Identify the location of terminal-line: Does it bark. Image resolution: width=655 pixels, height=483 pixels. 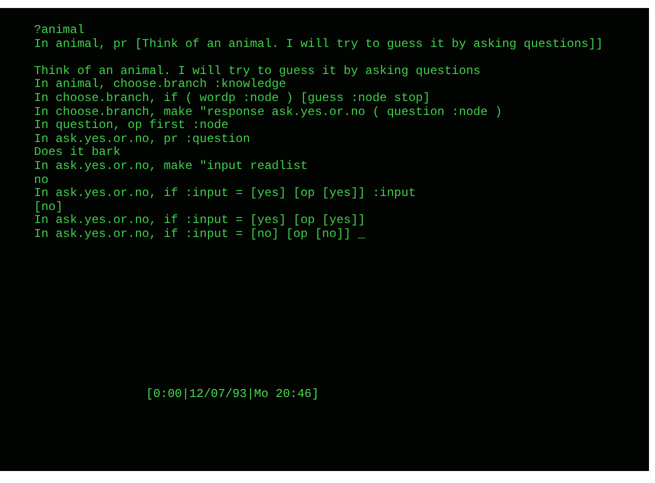
(77, 153).